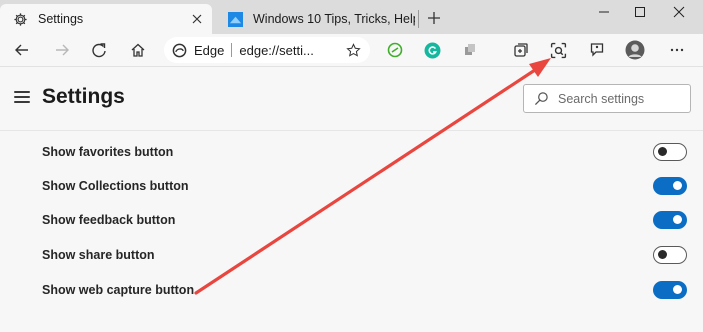 The image size is (703, 332). I want to click on edge-logo-icon, so click(180, 50).